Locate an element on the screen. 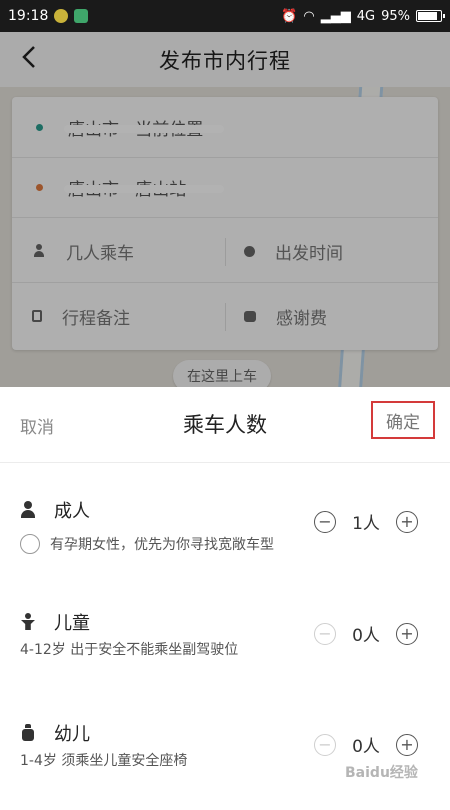 The height and width of the screenshot is (810, 450). status-right: ⏰ ◠ ▂▄▆ 4G 95% is located at coordinates (363, 16).